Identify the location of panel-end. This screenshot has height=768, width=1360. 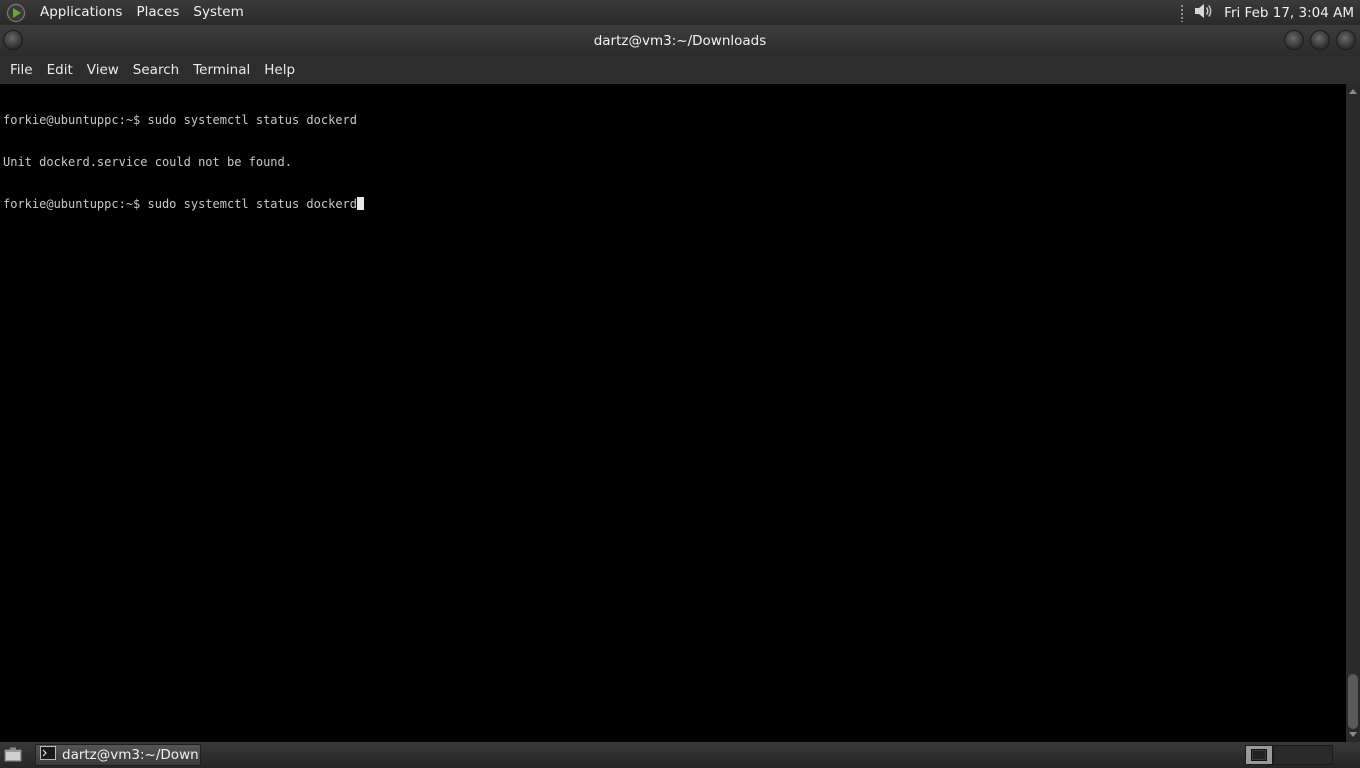
(1352, 755).